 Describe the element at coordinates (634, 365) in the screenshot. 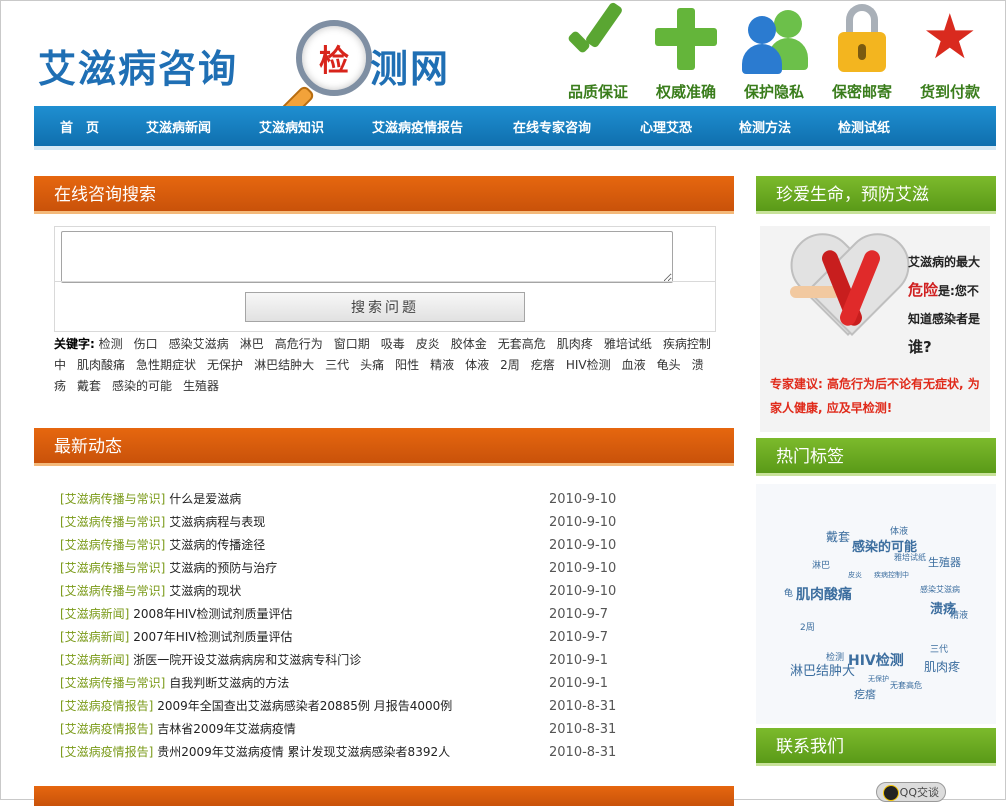

I see `keyword-link: 血液` at that location.